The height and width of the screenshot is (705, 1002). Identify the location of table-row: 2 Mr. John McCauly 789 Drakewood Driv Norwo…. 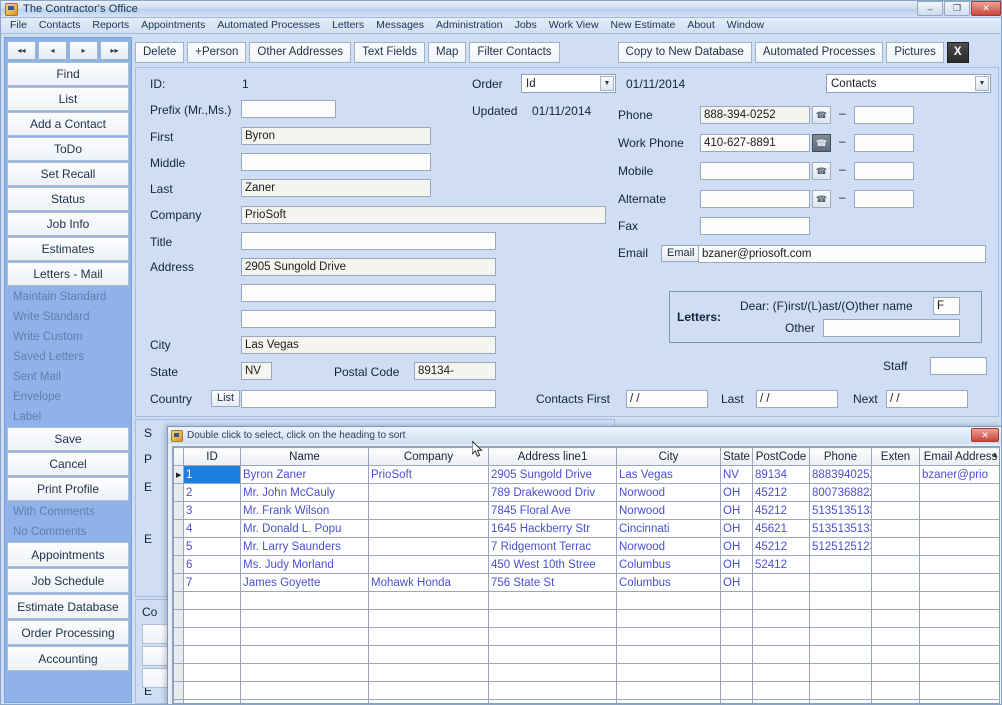
(586, 492).